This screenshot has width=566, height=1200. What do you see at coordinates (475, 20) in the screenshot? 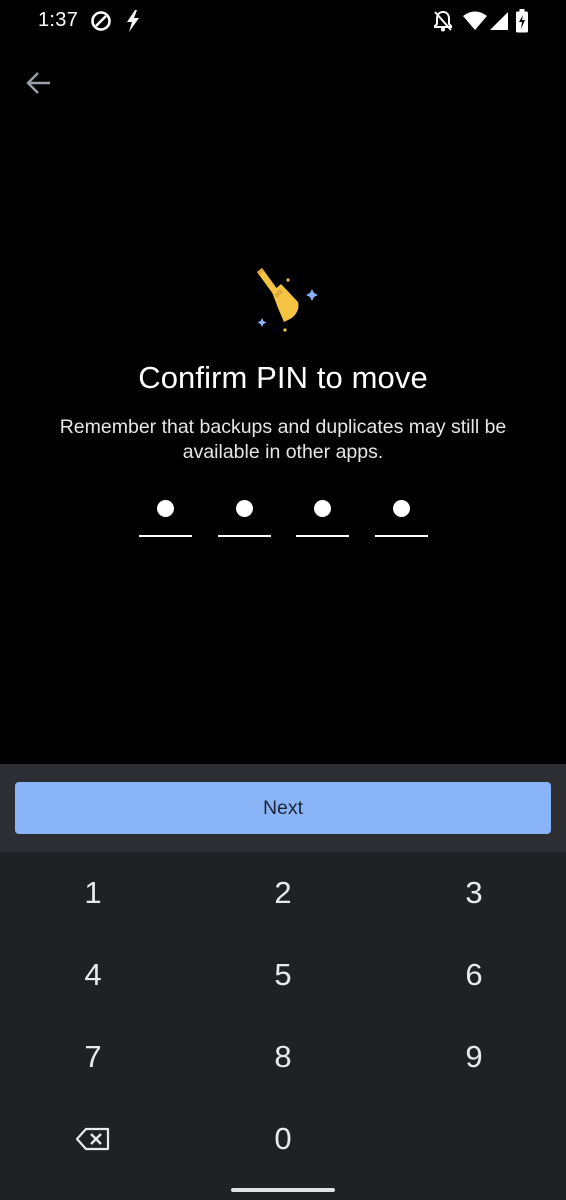
I see `wifi-icon` at bounding box center [475, 20].